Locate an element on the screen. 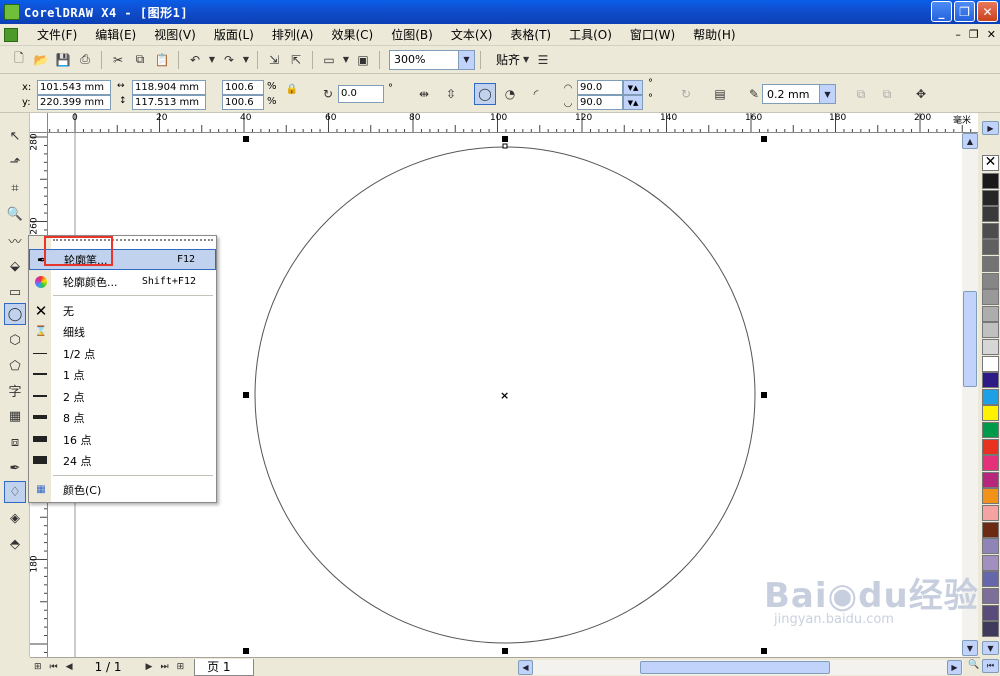 Image resolution: width=1000 pixels, height=676 pixels. menu-edit: 编辑(E) is located at coordinates (115, 34).